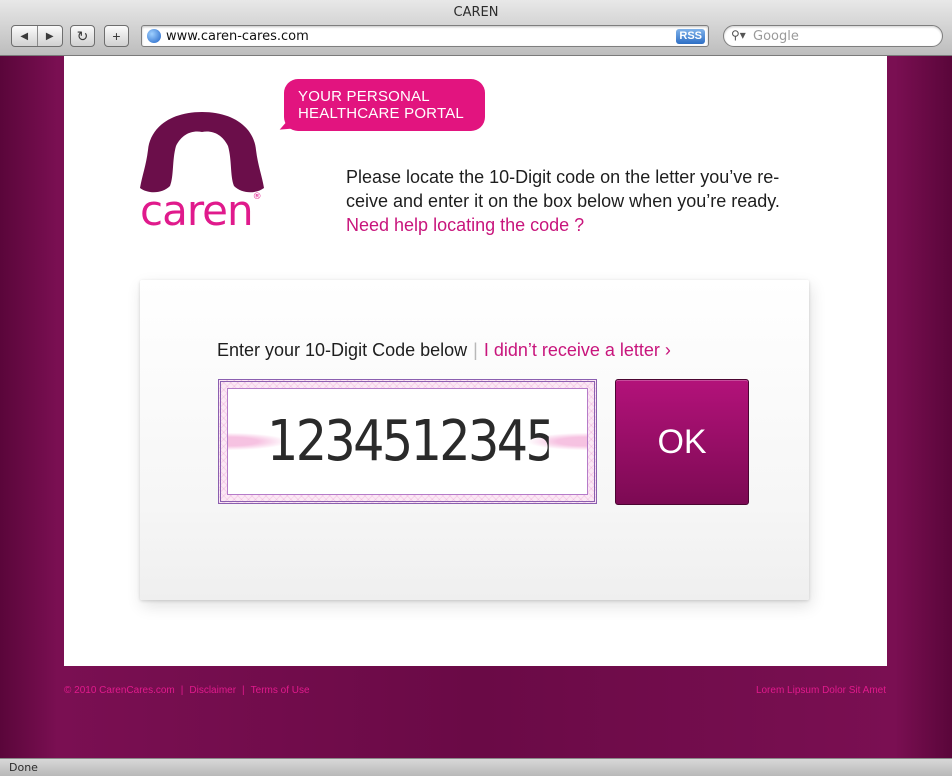 The height and width of the screenshot is (776, 952). Describe the element at coordinates (23, 767) in the screenshot. I see `status-text: Done` at that location.